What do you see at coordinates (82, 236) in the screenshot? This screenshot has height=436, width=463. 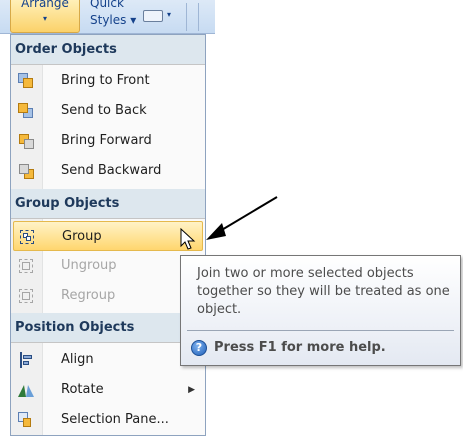 I see `menu-item-label: Group` at bounding box center [82, 236].